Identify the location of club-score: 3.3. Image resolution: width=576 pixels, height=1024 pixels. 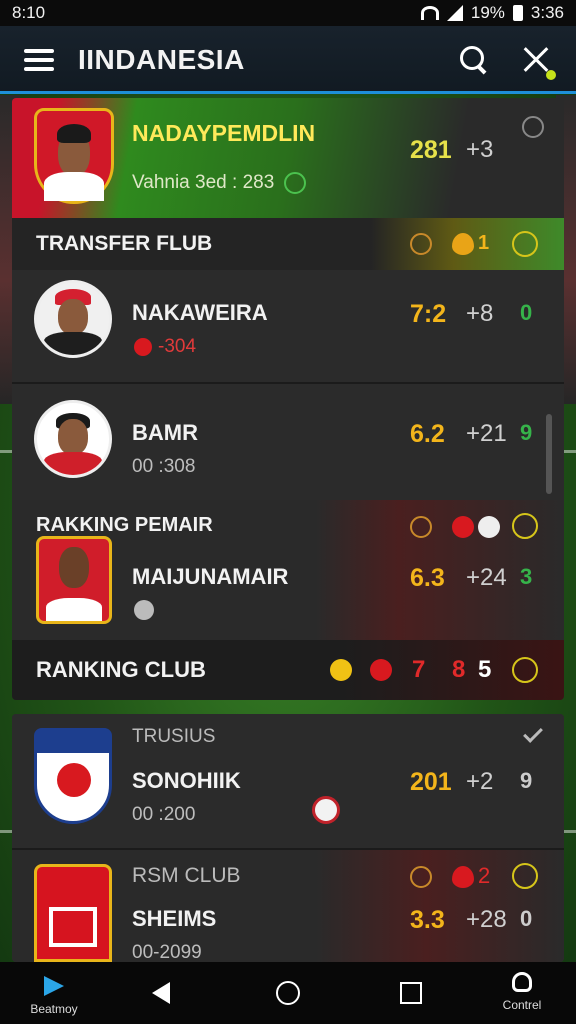
(427, 920).